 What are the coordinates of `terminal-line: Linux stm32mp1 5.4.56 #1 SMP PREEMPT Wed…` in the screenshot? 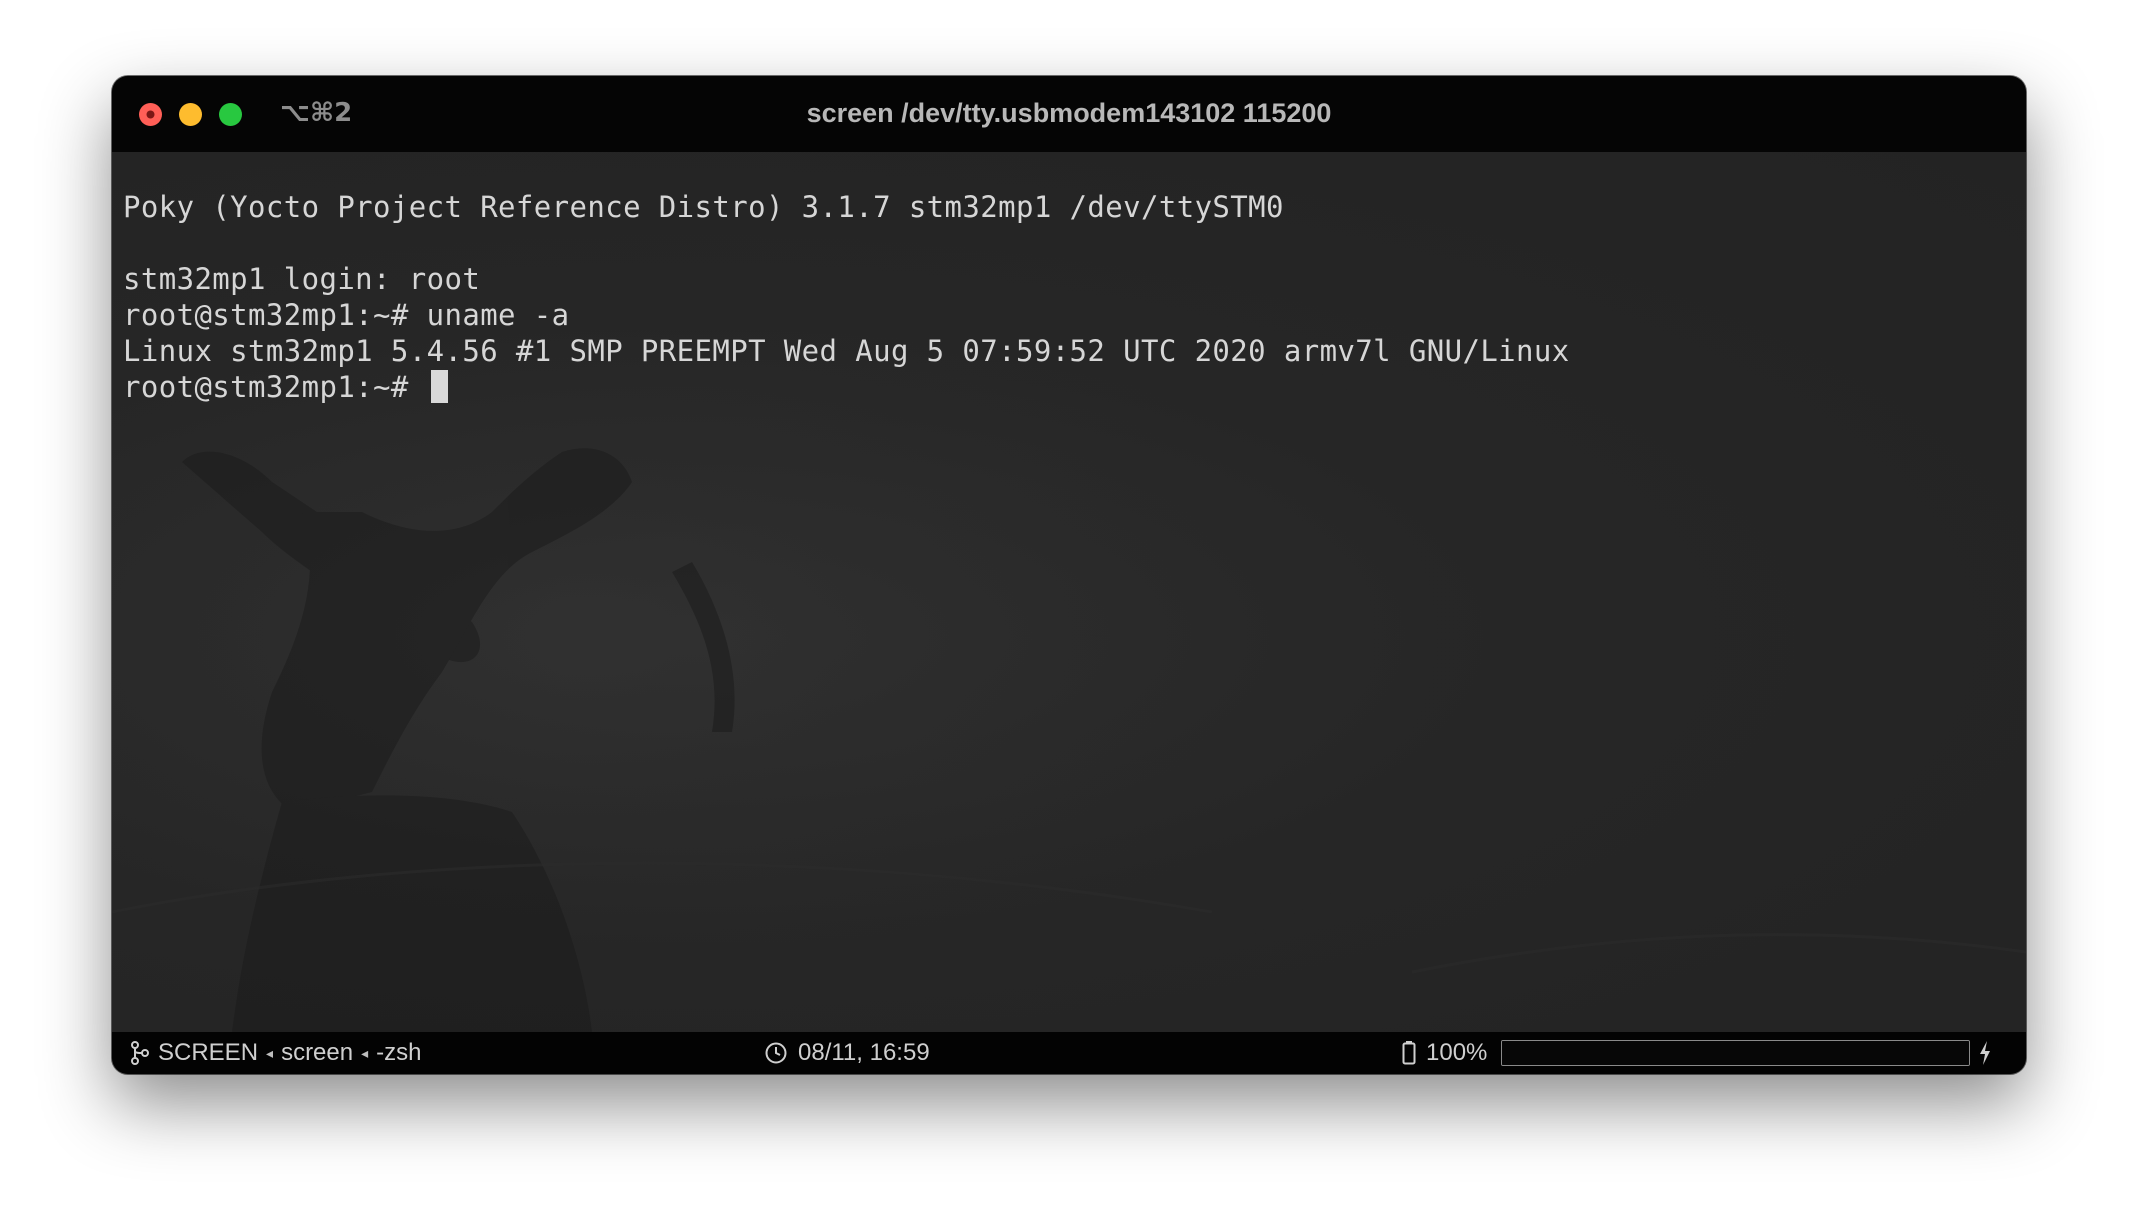 It's located at (846, 351).